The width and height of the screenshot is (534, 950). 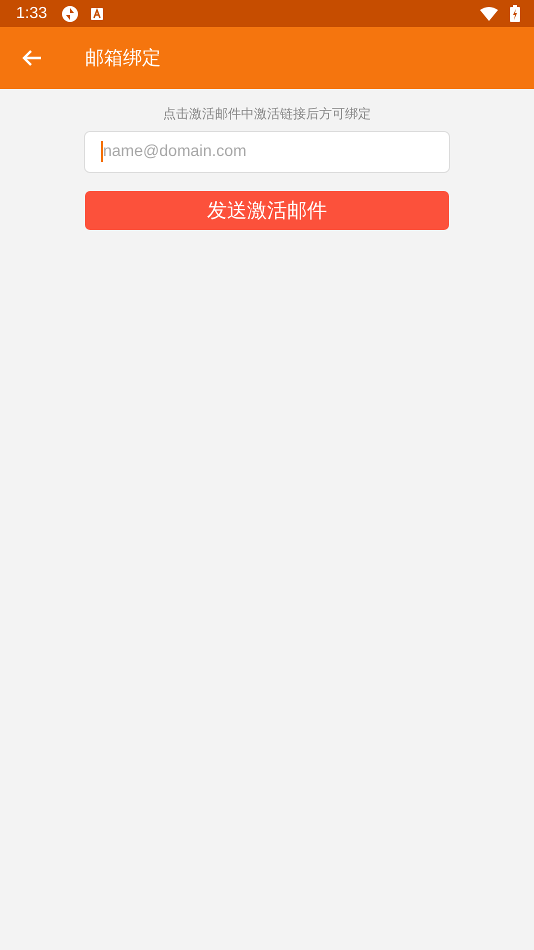 I want to click on hint-text: 点击激活邮件中激活链接后方可绑定, so click(x=267, y=114).